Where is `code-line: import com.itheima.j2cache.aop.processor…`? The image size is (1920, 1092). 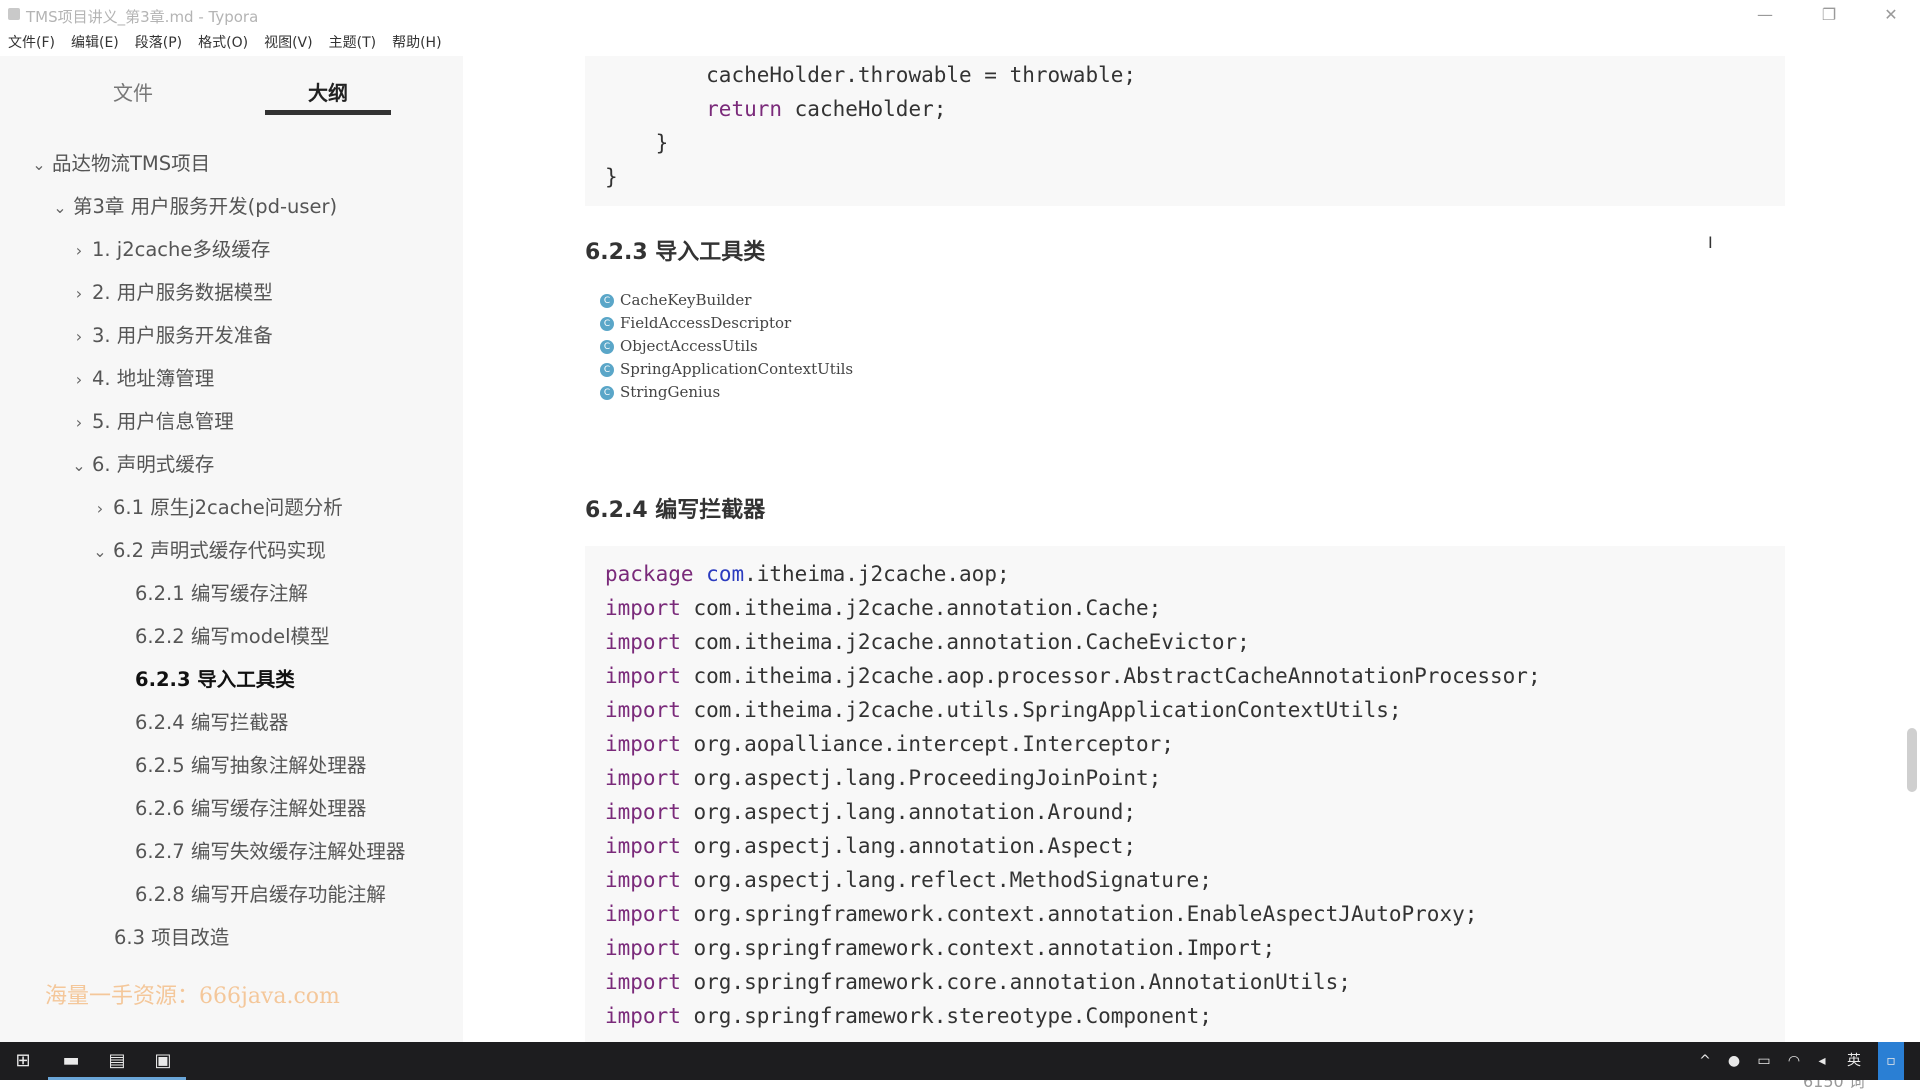
code-line: import com.itheima.j2cache.aop.processor… is located at coordinates (1073, 676).